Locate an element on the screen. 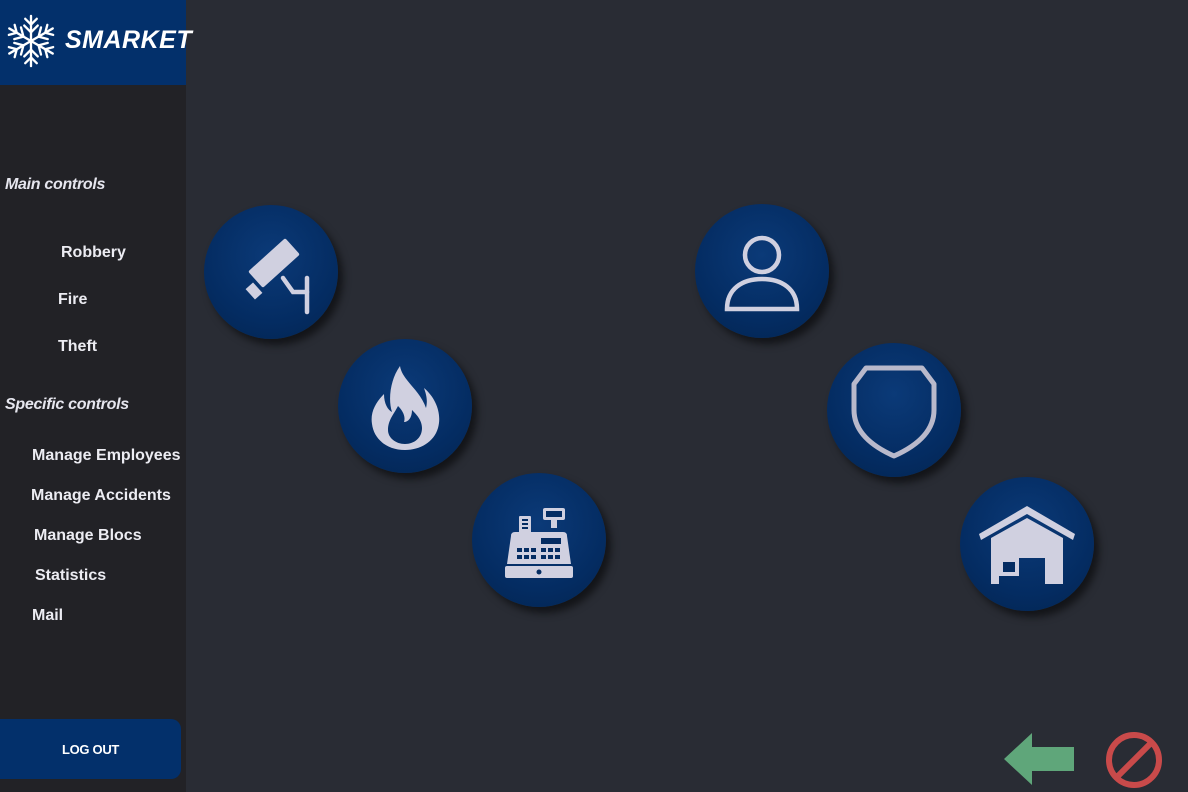 Image resolution: width=1188 pixels, height=792 pixels. nav-item-manage-employees: Manage Employees is located at coordinates (106, 456).